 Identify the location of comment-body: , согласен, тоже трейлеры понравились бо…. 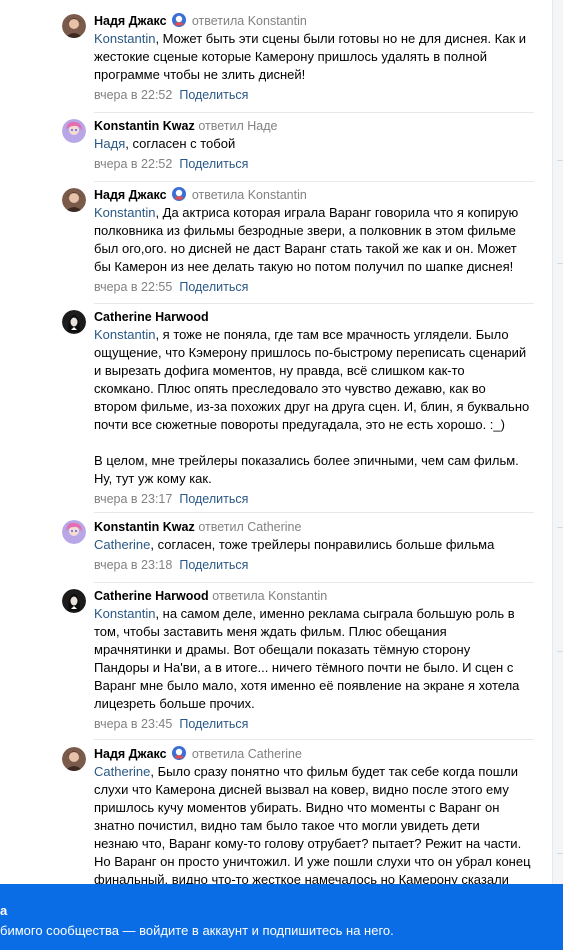
(322, 544).